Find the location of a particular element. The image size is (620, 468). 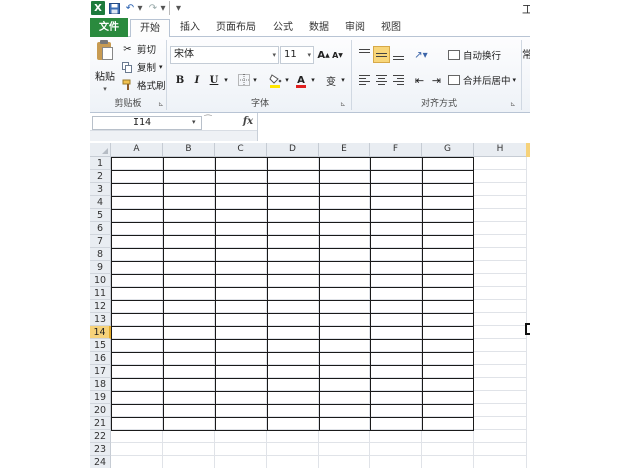

row-header-7: 7 is located at coordinates (100, 241).